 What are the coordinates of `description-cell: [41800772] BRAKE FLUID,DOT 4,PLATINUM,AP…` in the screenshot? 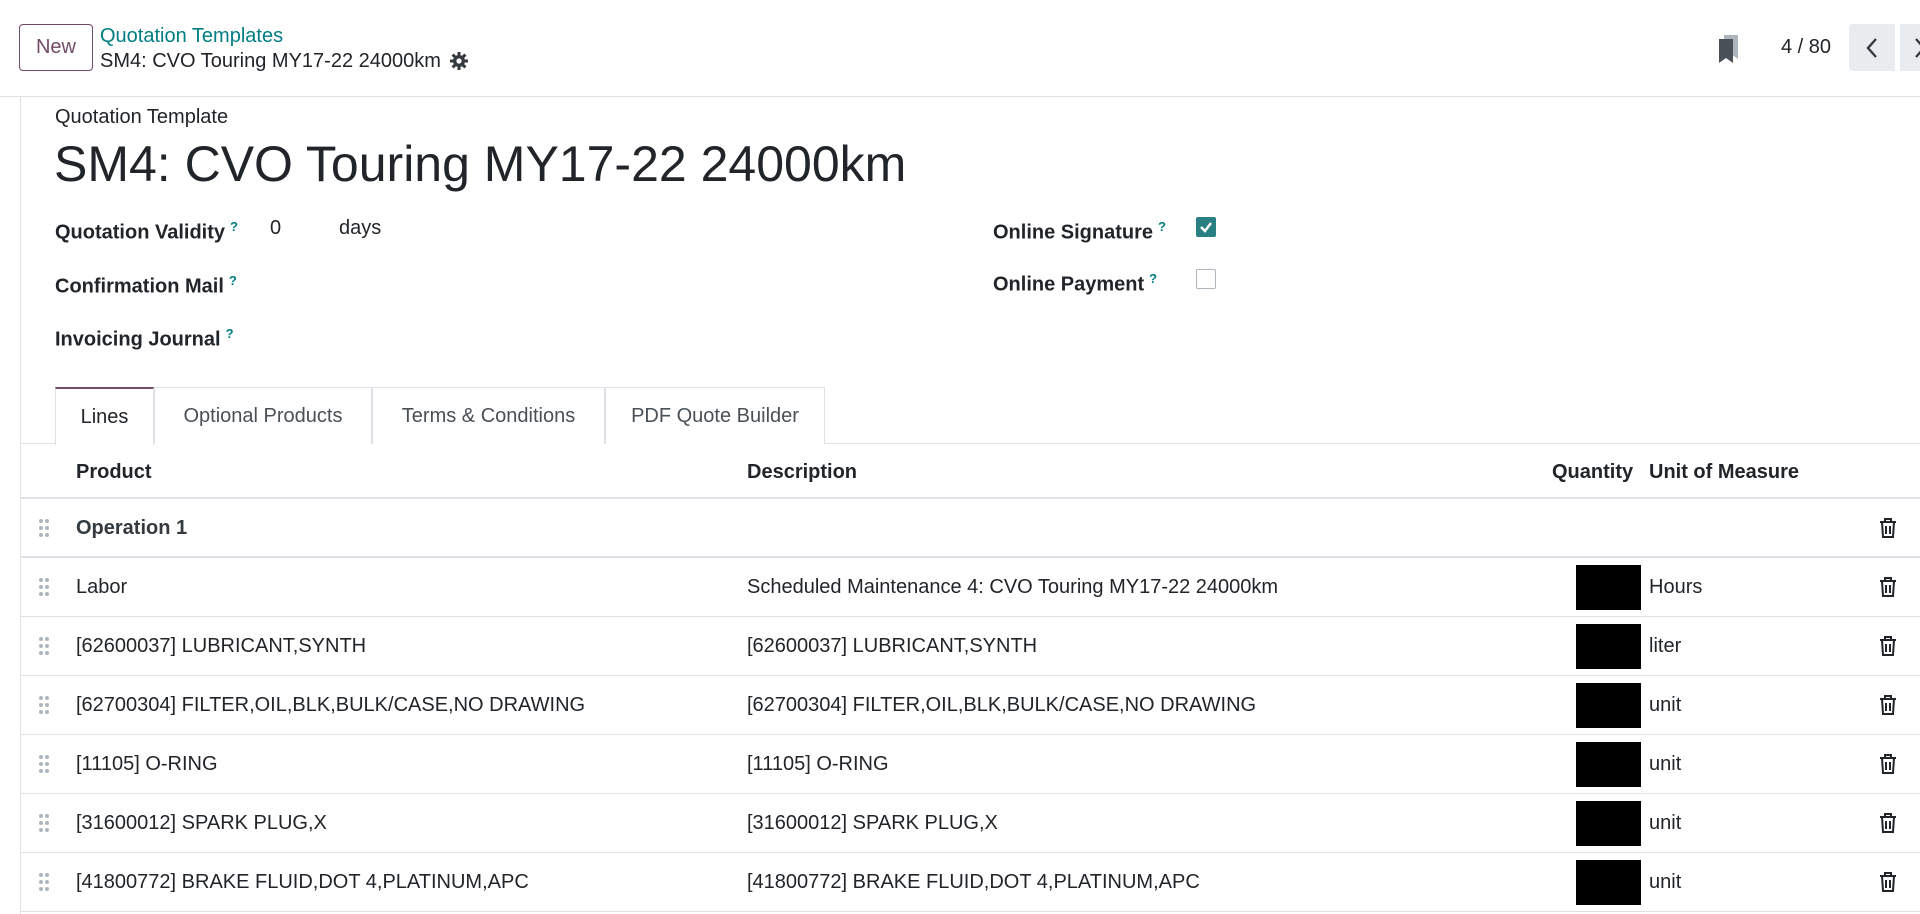 It's located at (973, 882).